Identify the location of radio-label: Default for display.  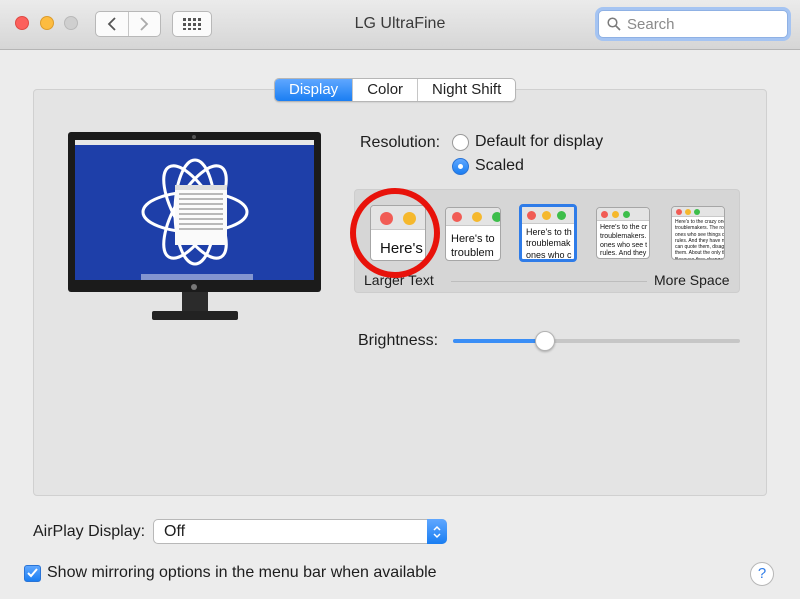
(539, 141).